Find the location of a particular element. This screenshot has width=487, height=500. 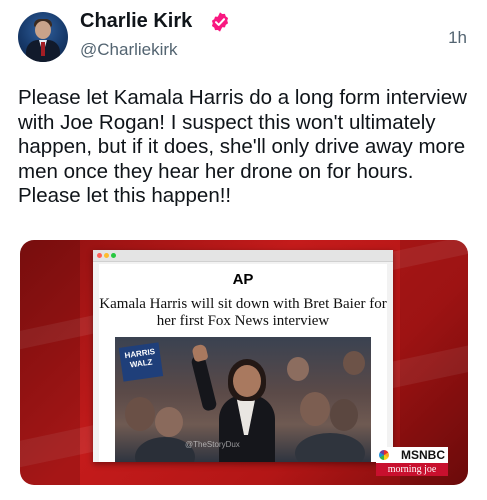

network-show-name: morning joe is located at coordinates (412, 469).